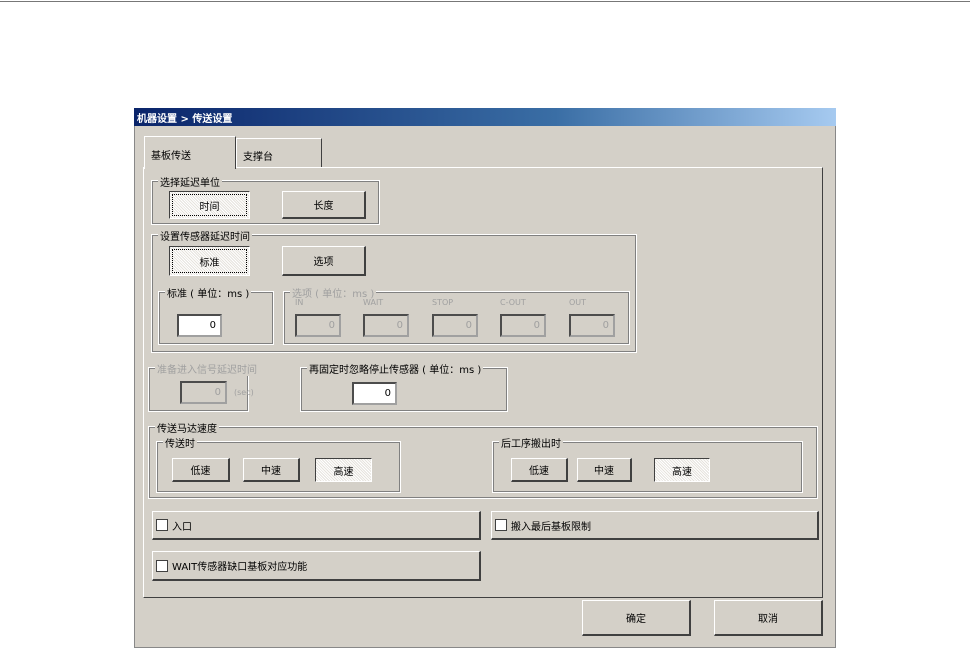 The height and width of the screenshot is (648, 970). What do you see at coordinates (604, 470) in the screenshot?
I see `unload-mid-button: 中速` at bounding box center [604, 470].